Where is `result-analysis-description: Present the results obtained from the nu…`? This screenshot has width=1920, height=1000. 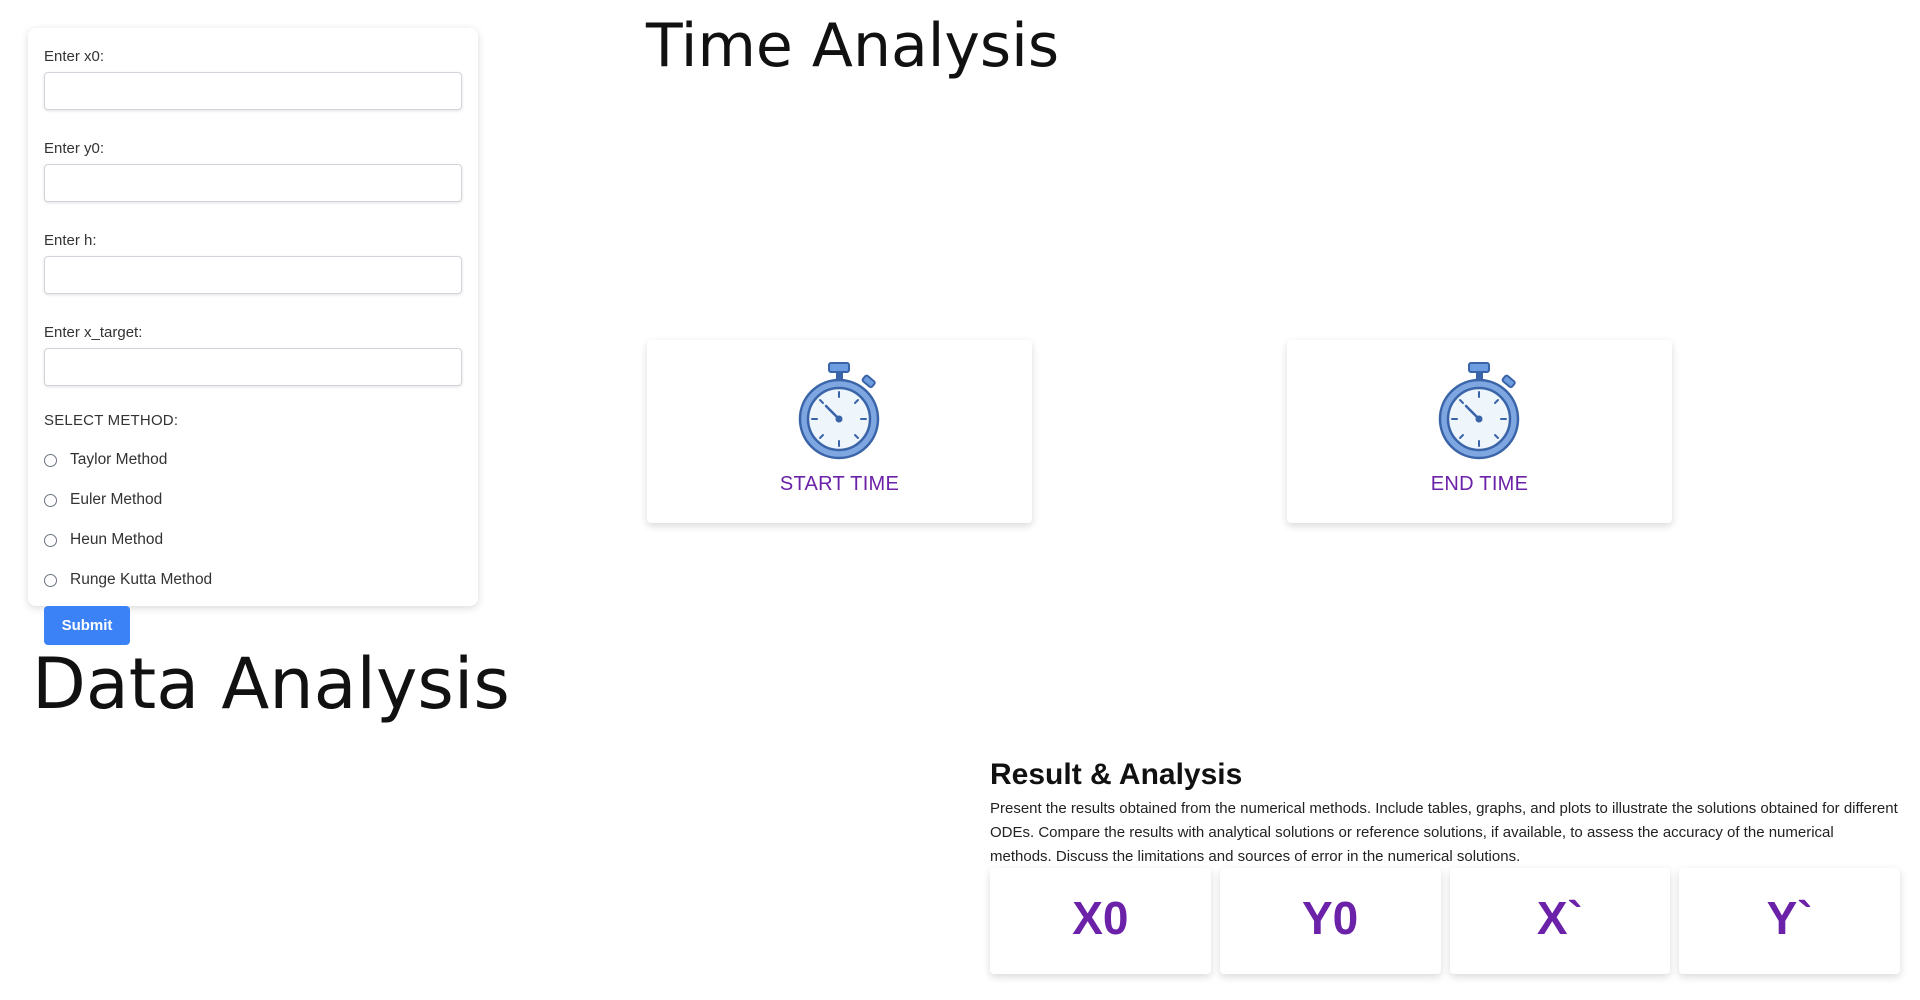 result-analysis-description: Present the results obtained from the nu… is located at coordinates (1444, 832).